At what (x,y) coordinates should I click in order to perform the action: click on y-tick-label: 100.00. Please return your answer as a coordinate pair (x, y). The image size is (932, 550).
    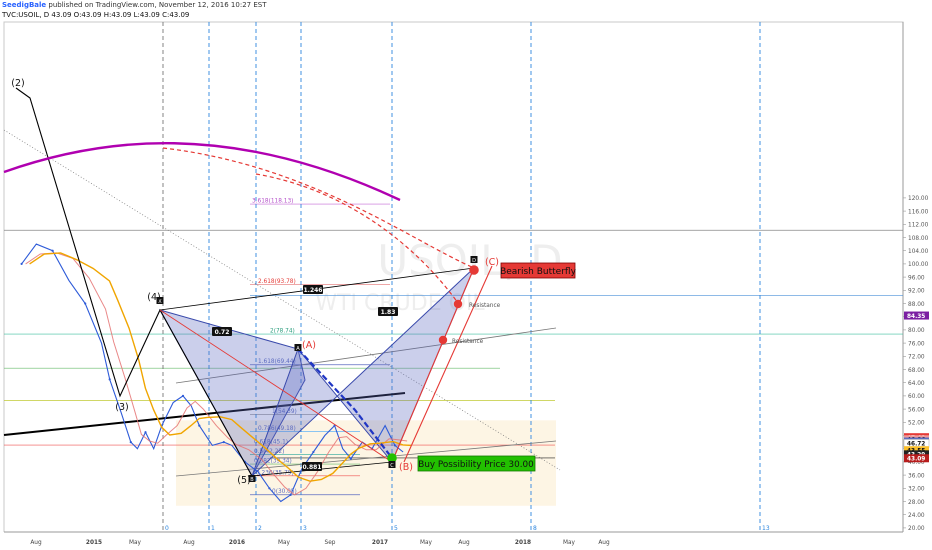
    Looking at the image, I should click on (918, 265).